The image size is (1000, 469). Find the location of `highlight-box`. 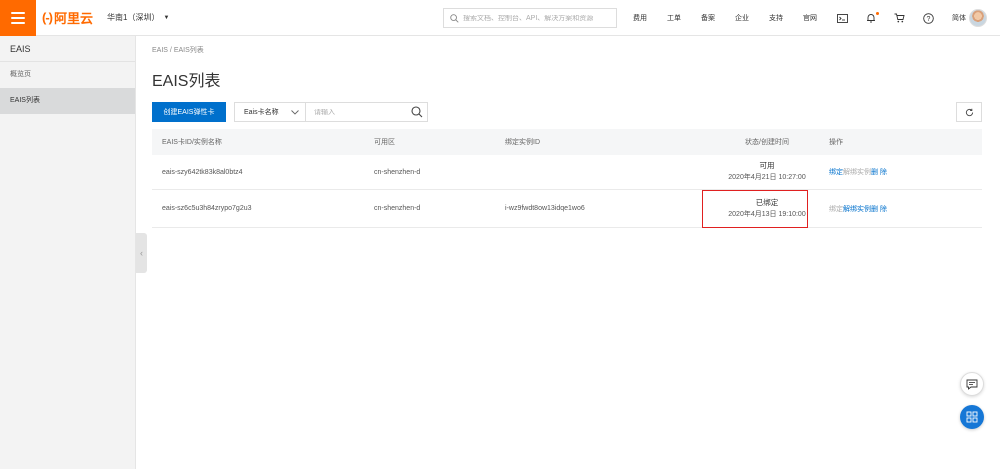

highlight-box is located at coordinates (755, 209).